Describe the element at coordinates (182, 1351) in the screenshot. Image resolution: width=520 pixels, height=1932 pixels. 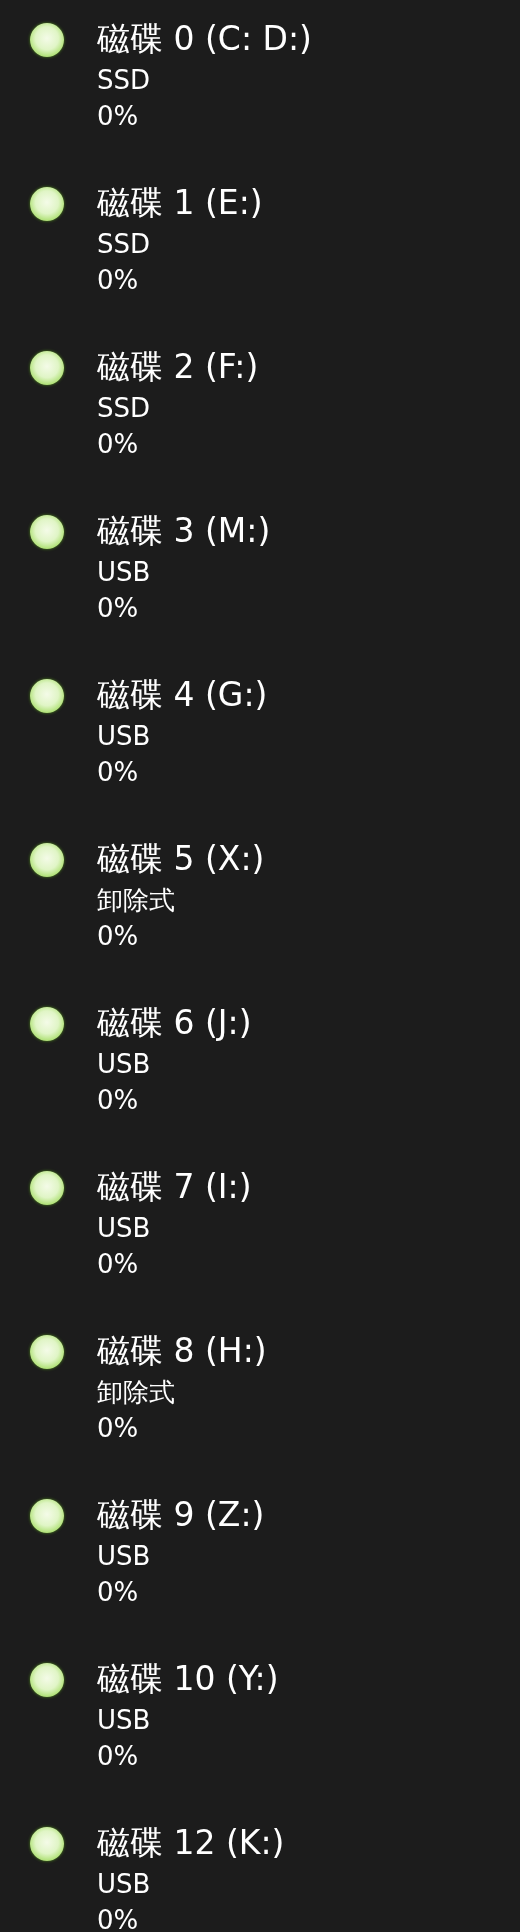
I see `disk-title: 磁碟 8 (H:)` at that location.